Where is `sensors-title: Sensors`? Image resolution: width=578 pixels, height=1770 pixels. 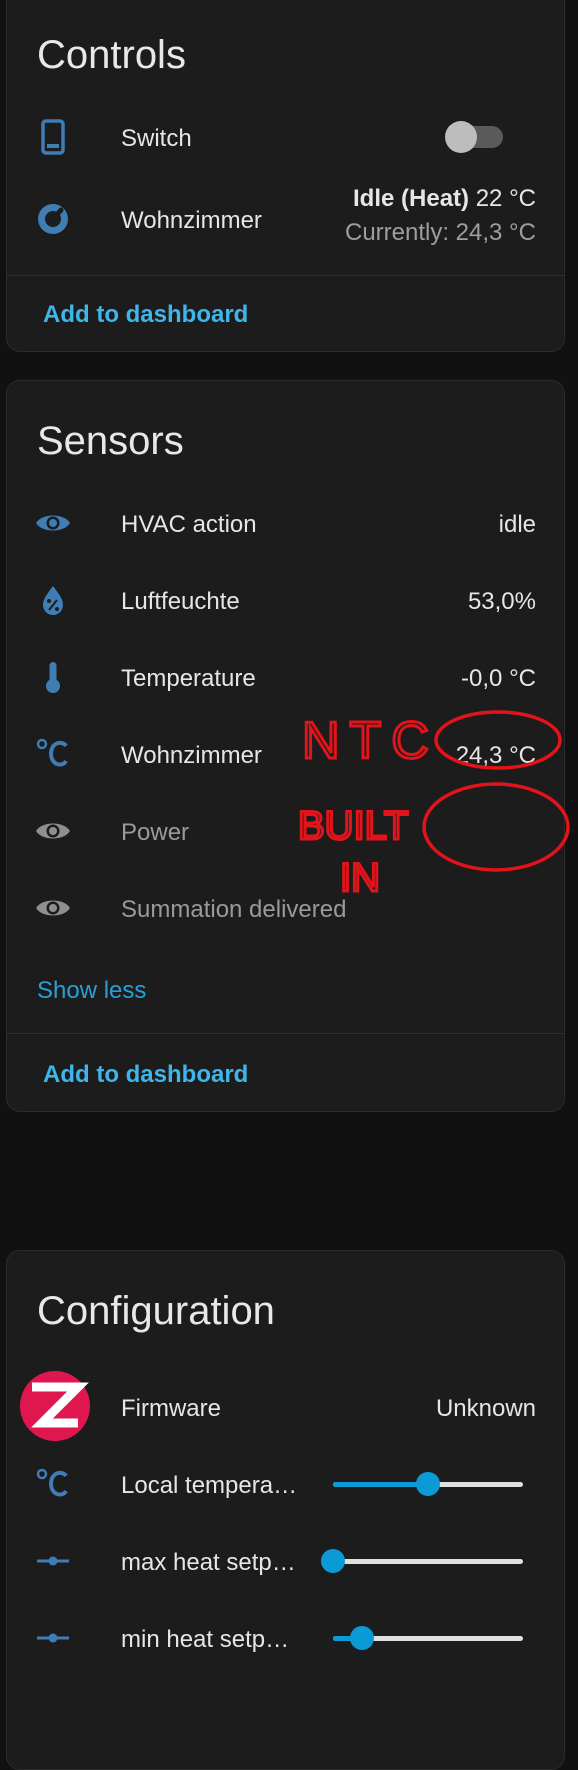 sensors-title: Sensors is located at coordinates (110, 441).